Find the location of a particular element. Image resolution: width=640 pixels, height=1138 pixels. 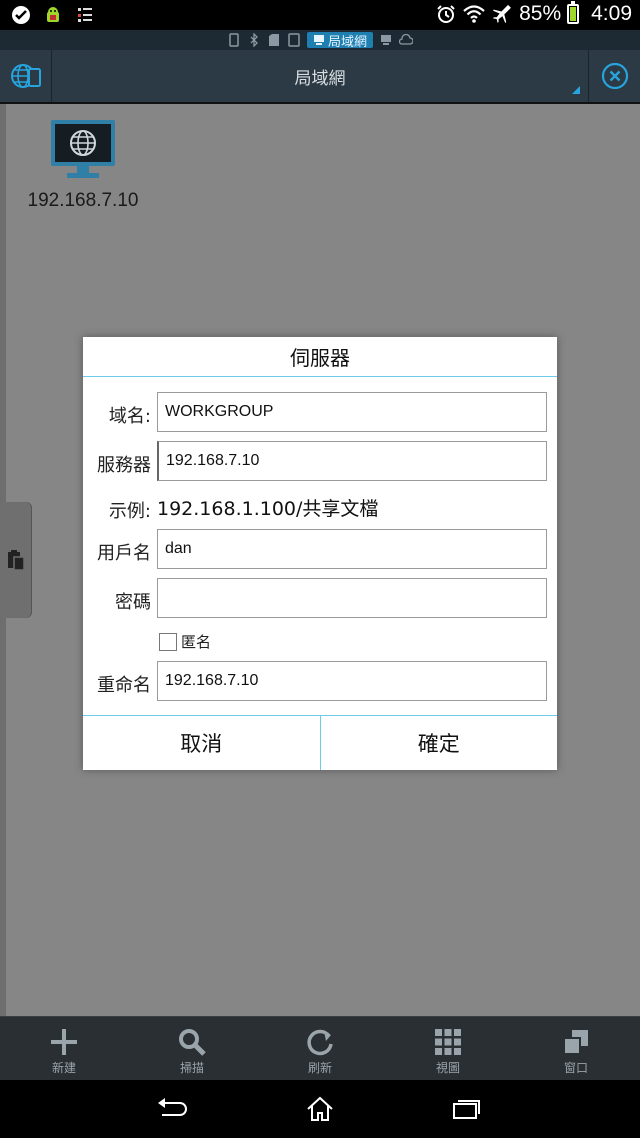

window-button: 窗口 is located at coordinates (576, 1048).